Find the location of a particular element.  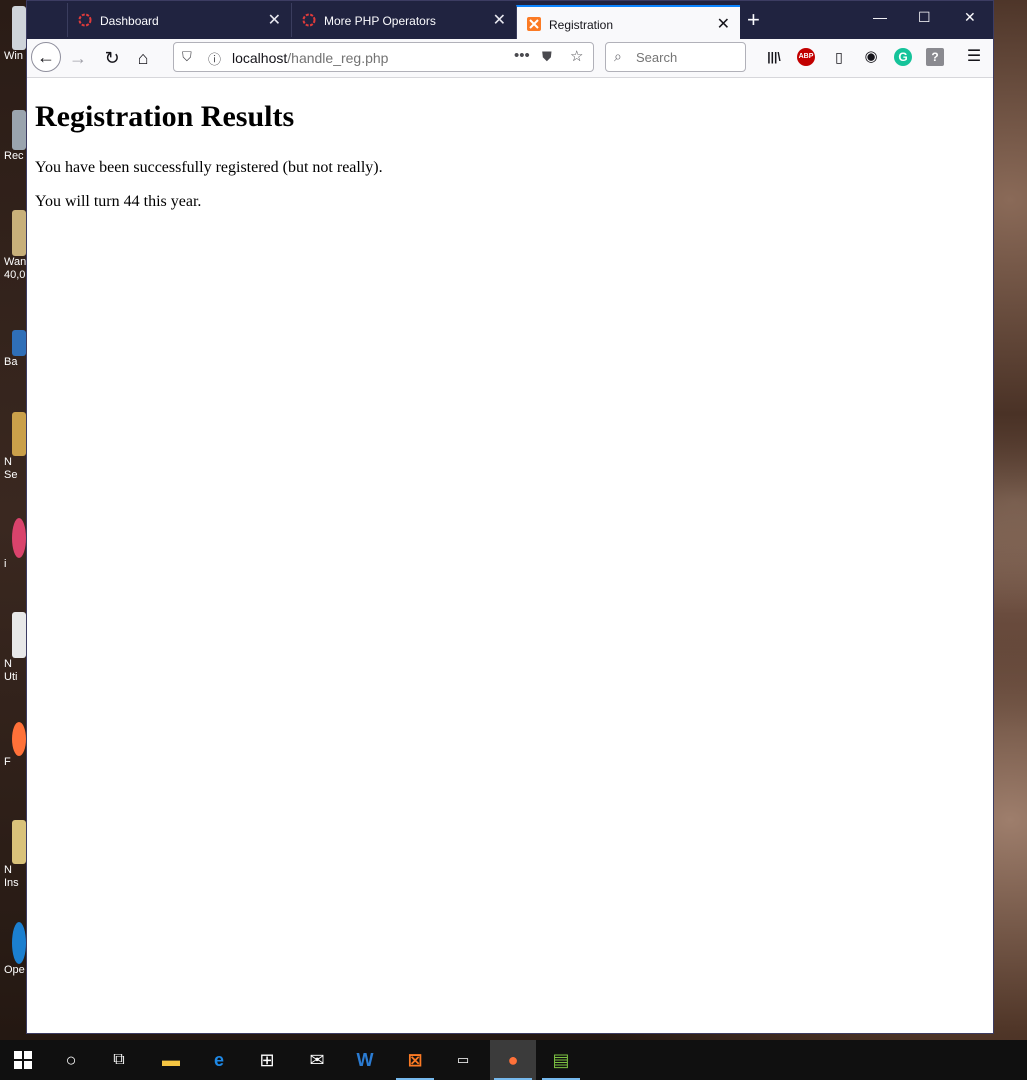

terminal-icon: ▭ is located at coordinates (463, 1060).